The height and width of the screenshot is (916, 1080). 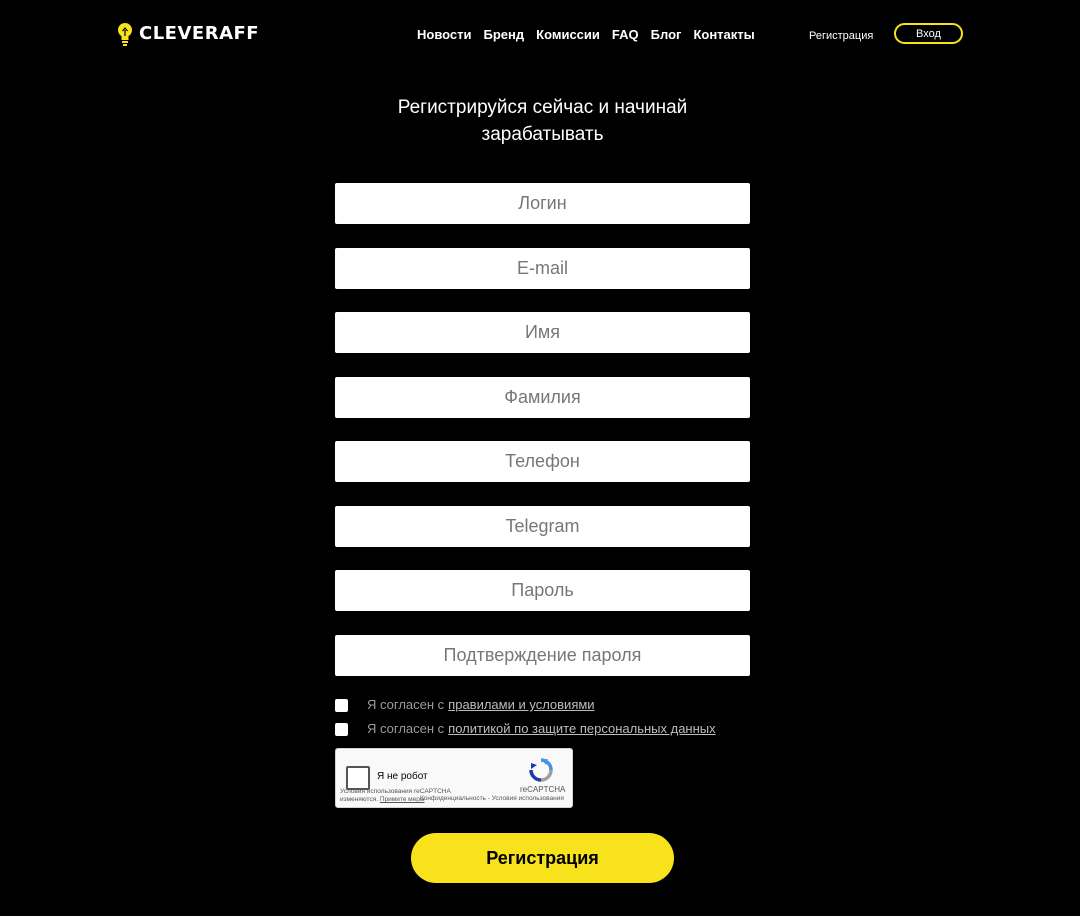 I want to click on recaptcha-brand: reCAPTCHA, so click(x=543, y=789).